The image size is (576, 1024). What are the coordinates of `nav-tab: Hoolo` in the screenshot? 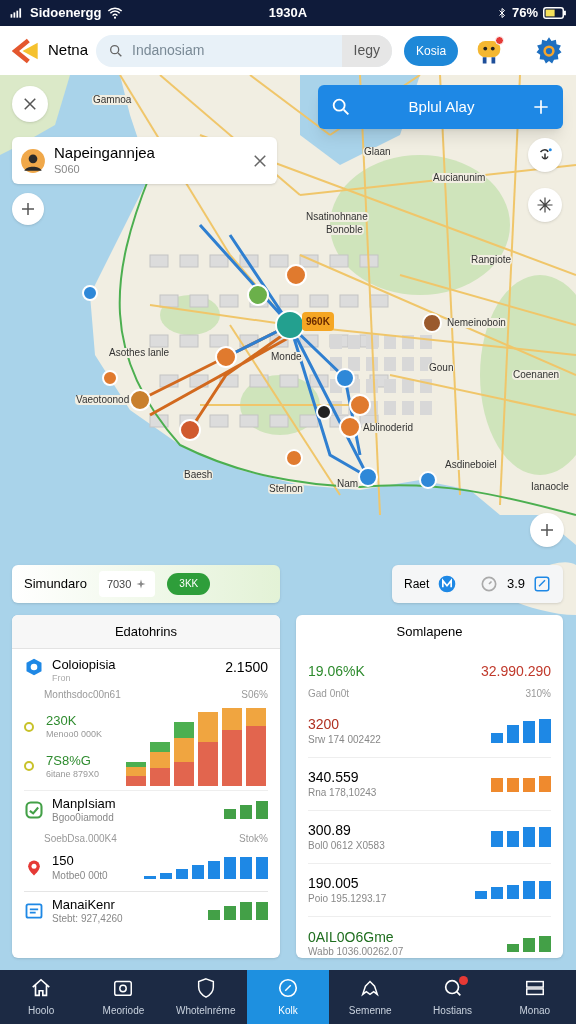 It's located at (41, 997).